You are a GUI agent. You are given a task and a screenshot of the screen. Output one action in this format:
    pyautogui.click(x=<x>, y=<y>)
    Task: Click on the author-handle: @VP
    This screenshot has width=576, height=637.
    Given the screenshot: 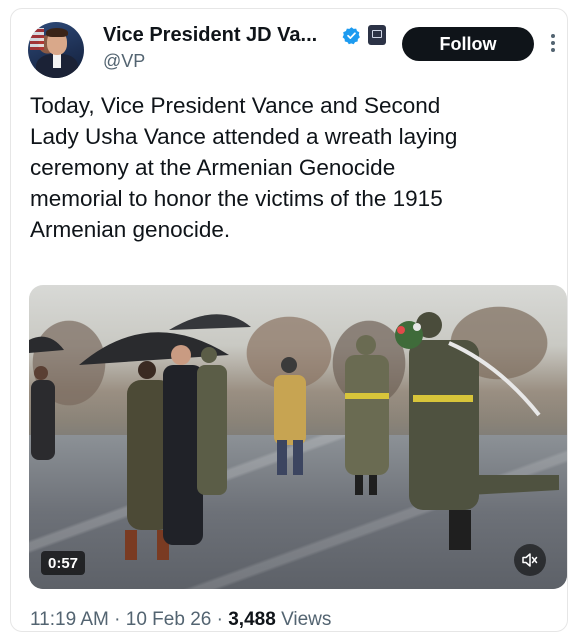 What is the action you would take?
    pyautogui.click(x=124, y=61)
    